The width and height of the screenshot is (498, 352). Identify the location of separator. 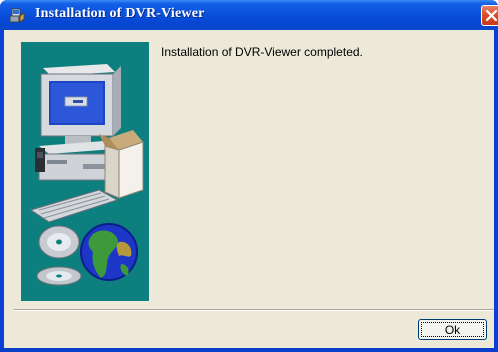
(254, 310).